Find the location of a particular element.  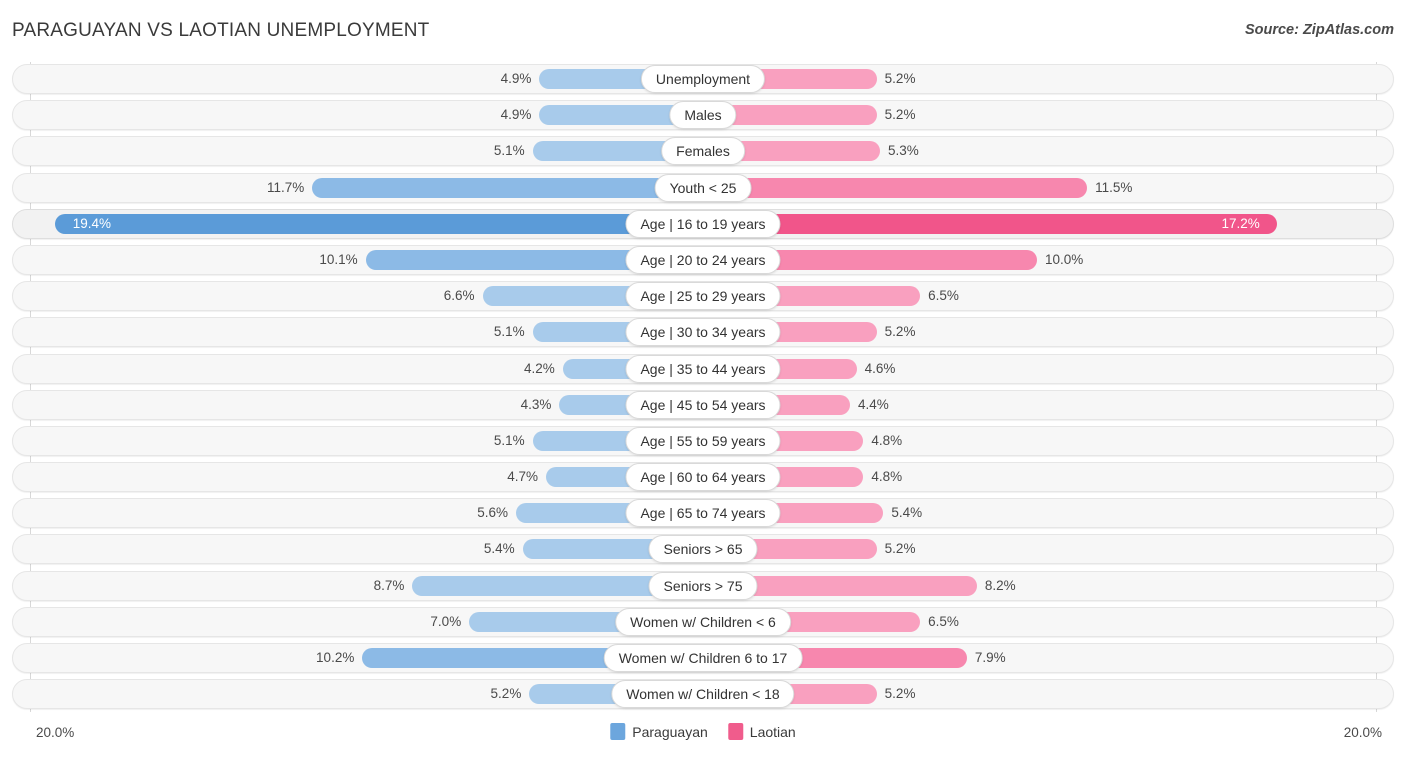

chart-row: 4.2% 4.6% Age | 35 to 44 years is located at coordinates (703, 370).